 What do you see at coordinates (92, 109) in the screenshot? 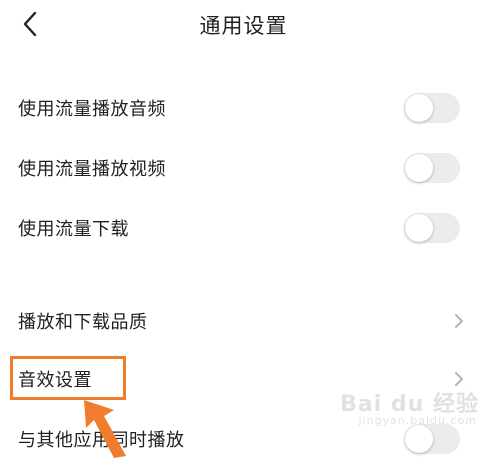
I see `setting-label: 使用流量播放音频` at bounding box center [92, 109].